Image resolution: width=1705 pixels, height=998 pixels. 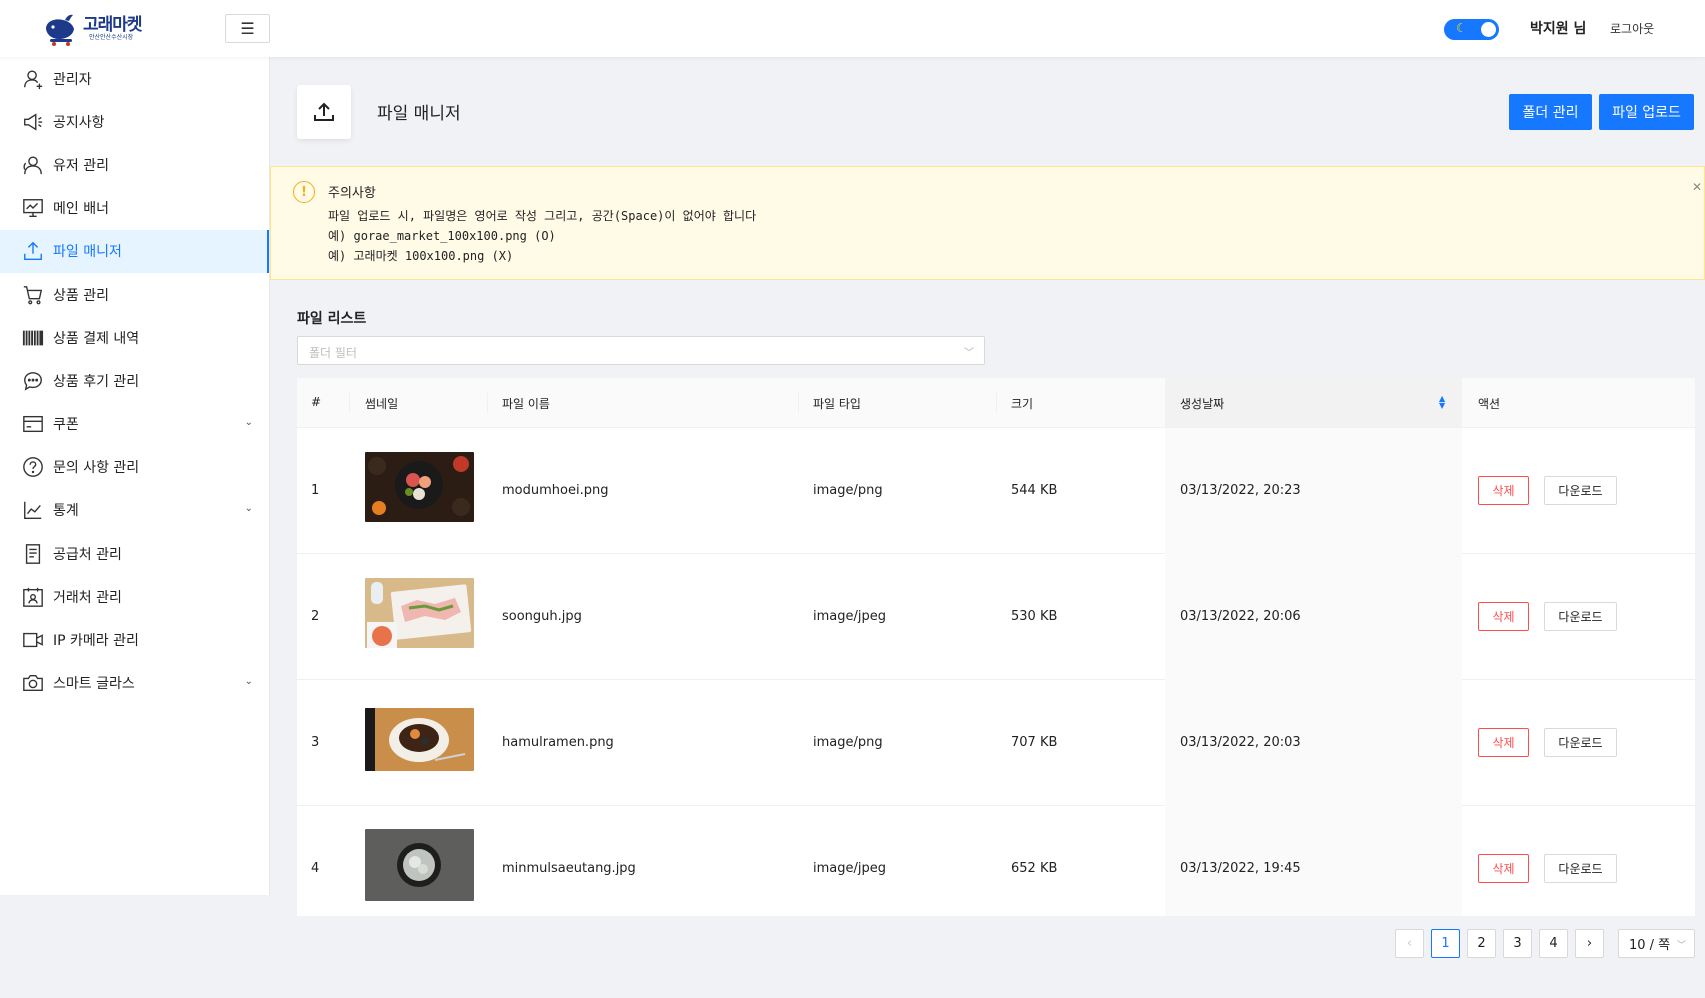 I want to click on file-created-date: 03/13/2022, 20:23, so click(x=1240, y=490).